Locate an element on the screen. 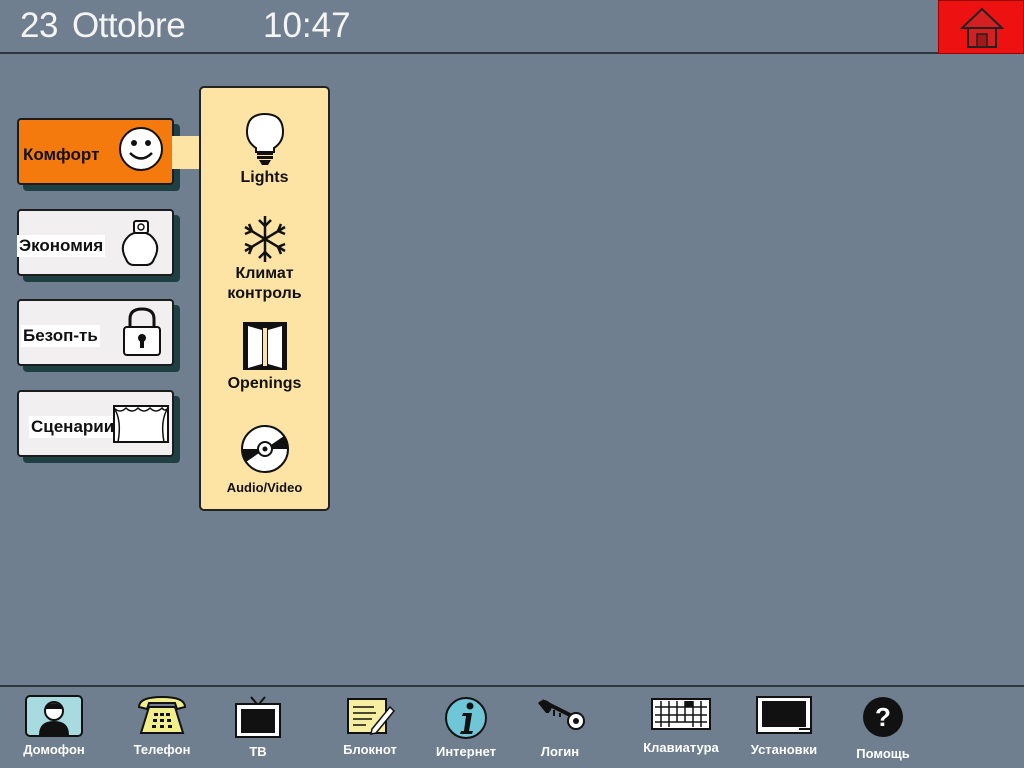 The image size is (1024, 768). dock-notepad: Блокнот is located at coordinates (370, 726).